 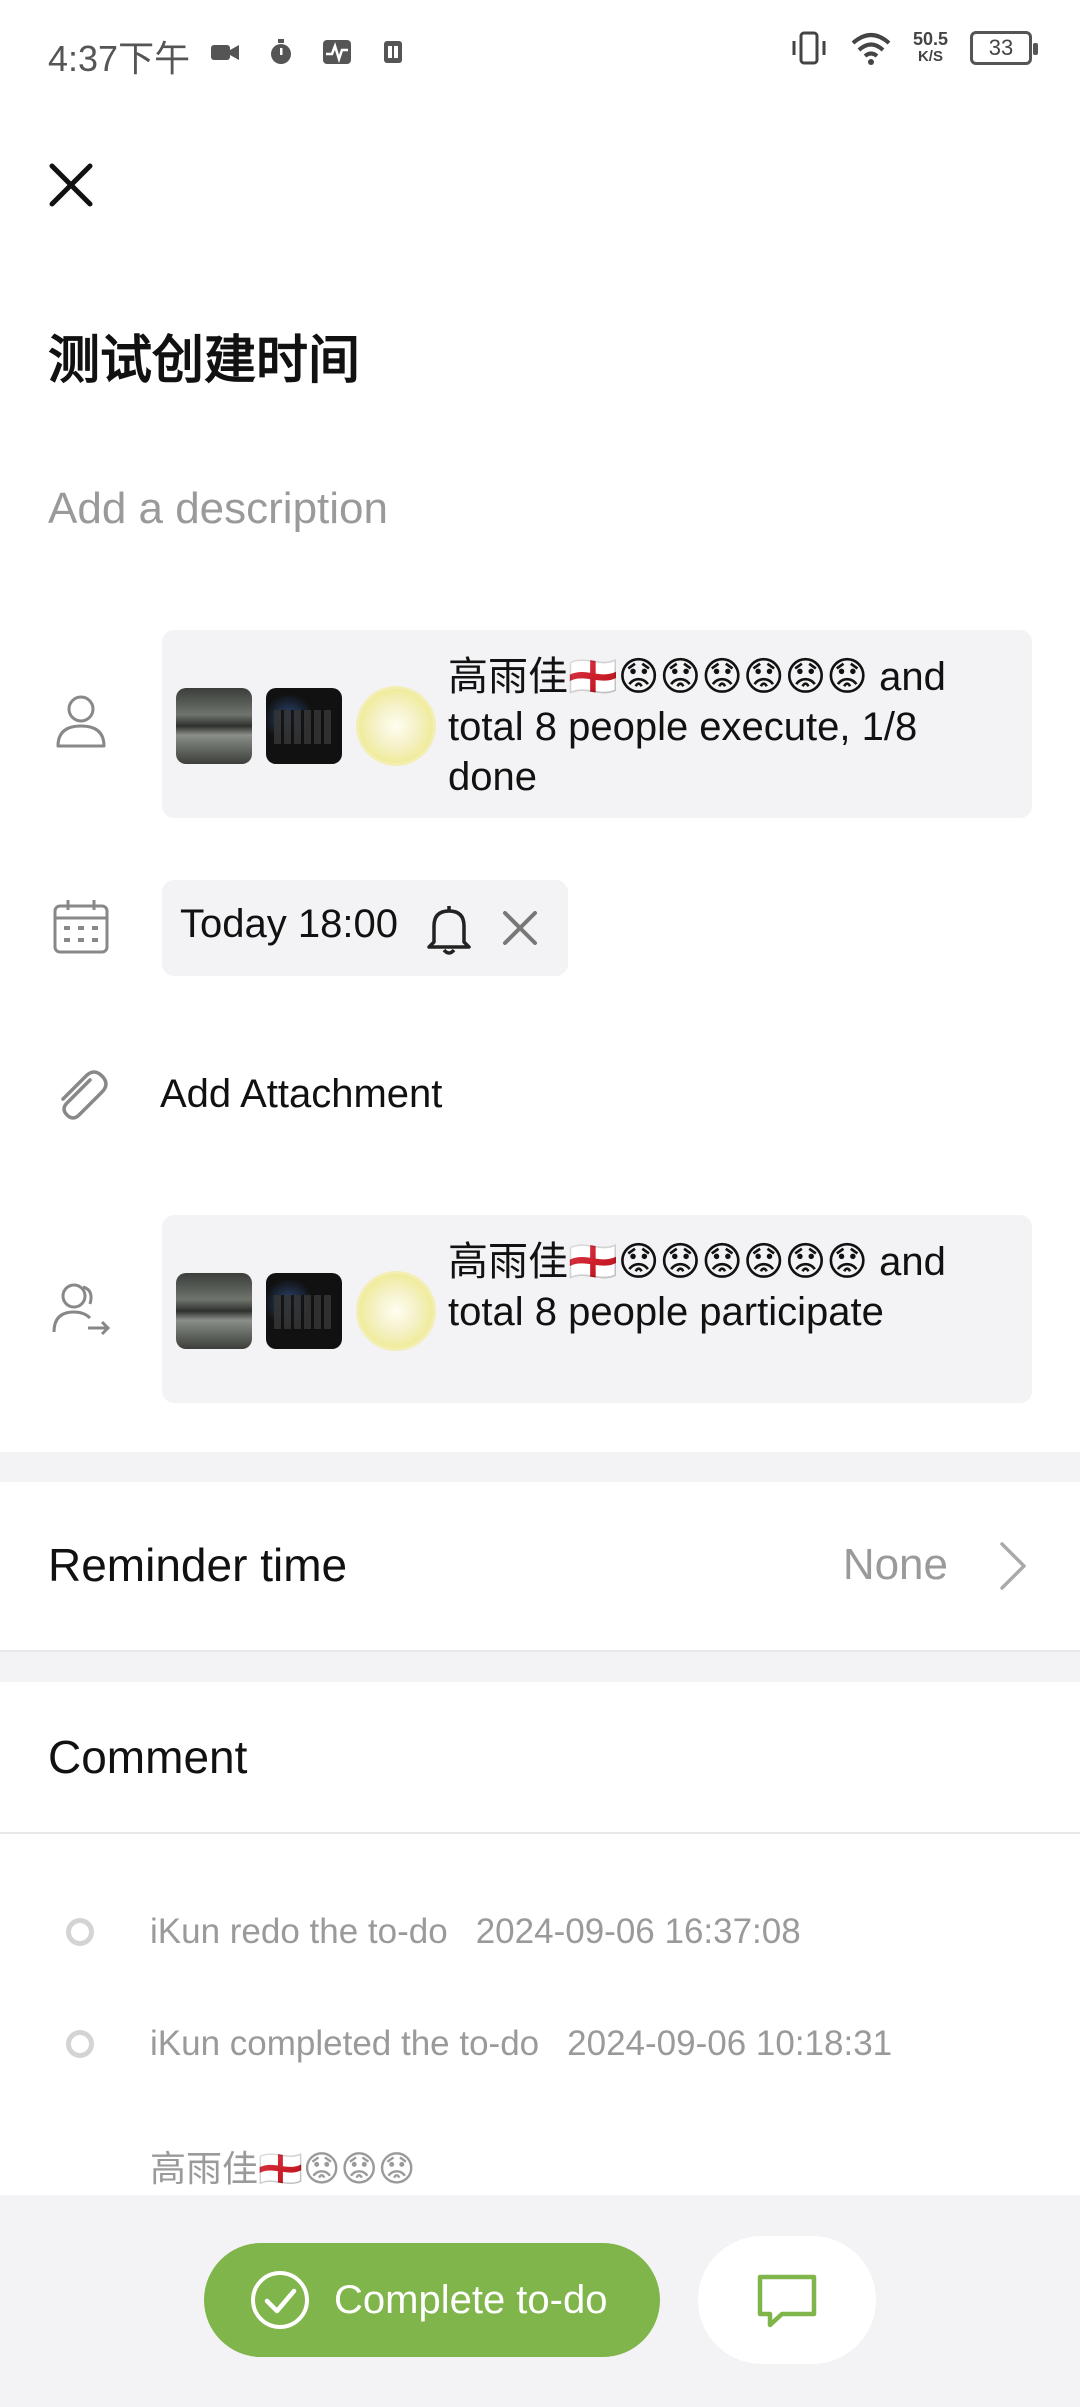 What do you see at coordinates (84, 1095) in the screenshot?
I see `paperclip-icon` at bounding box center [84, 1095].